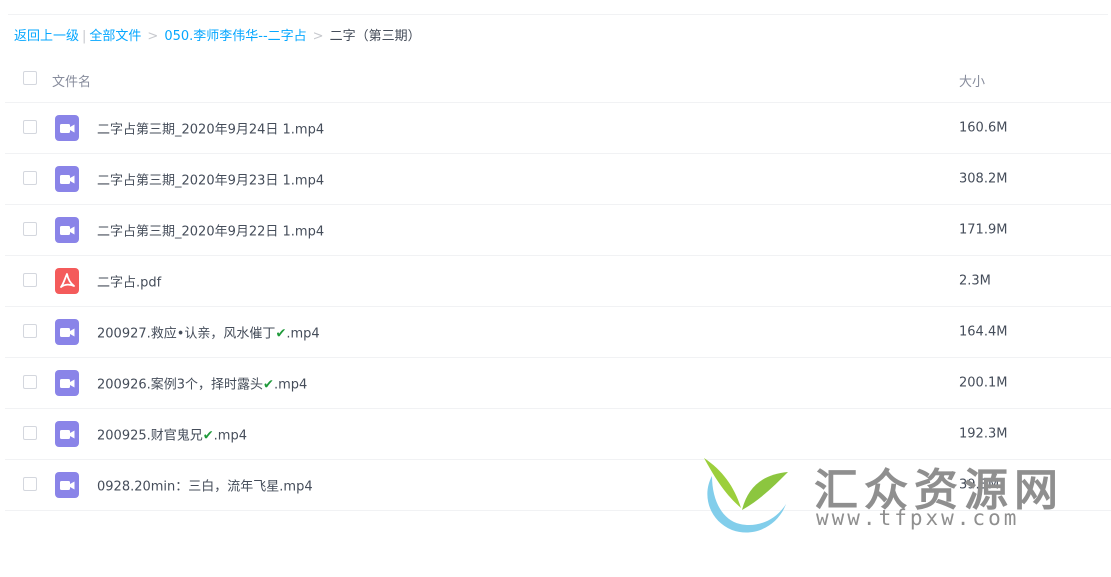  What do you see at coordinates (208, 332) in the screenshot?
I see `file-name: 200927.救应•认亲，风水催丁✔.mp4` at bounding box center [208, 332].